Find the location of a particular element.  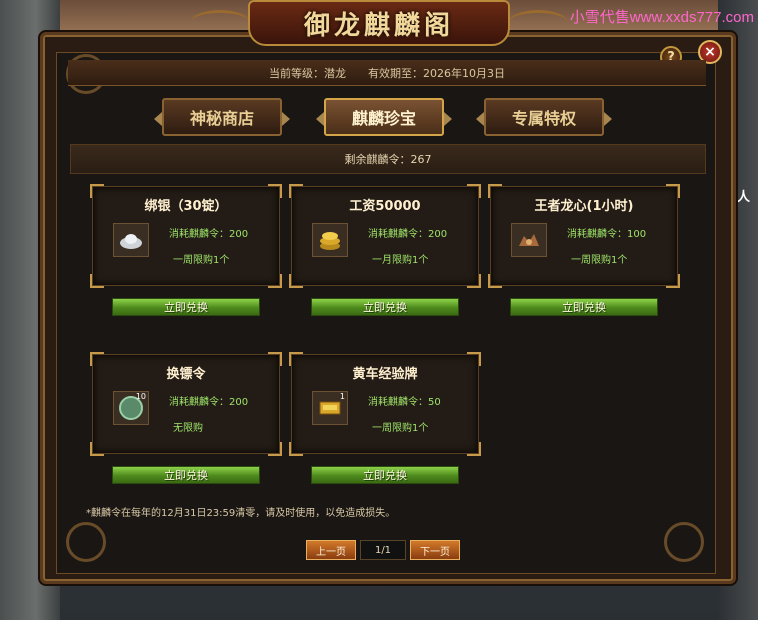

window-title-plate: 御龙麒麟阁 is located at coordinates (379, 23).